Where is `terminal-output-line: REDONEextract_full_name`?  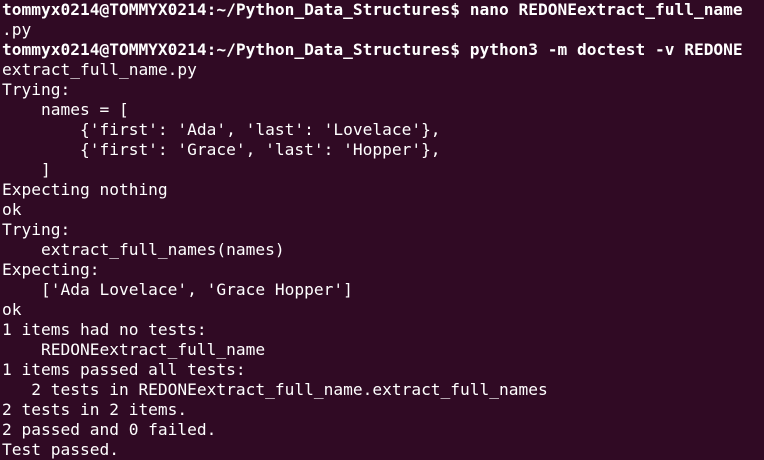 terminal-output-line: REDONEextract_full_name is located at coordinates (134, 349).